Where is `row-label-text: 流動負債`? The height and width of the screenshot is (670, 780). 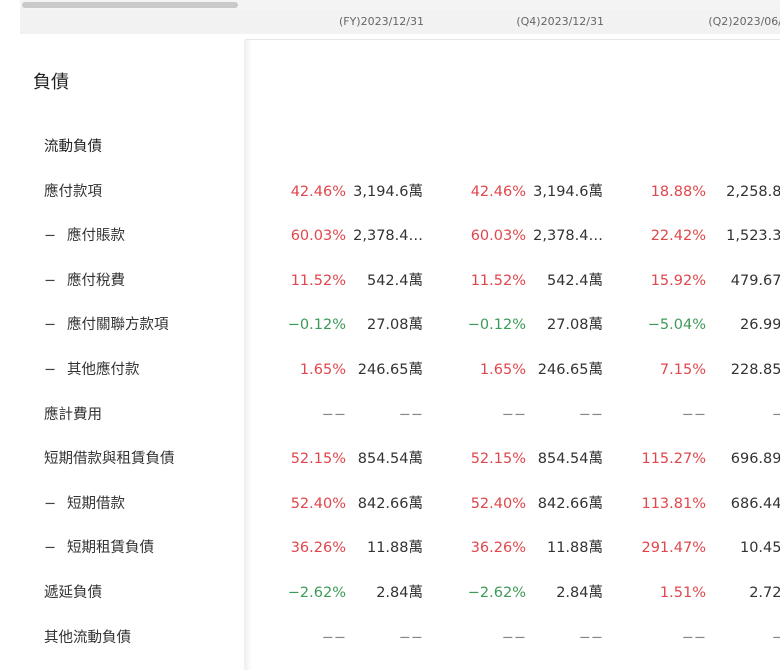 row-label-text: 流動負債 is located at coordinates (73, 147).